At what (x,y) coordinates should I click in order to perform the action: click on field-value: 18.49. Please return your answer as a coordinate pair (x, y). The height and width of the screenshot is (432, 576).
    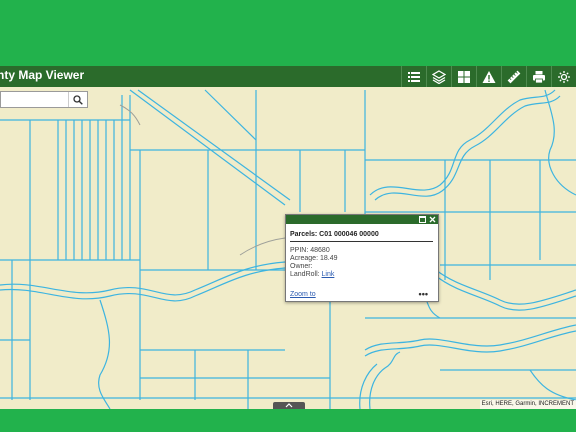
    Looking at the image, I should click on (328, 258).